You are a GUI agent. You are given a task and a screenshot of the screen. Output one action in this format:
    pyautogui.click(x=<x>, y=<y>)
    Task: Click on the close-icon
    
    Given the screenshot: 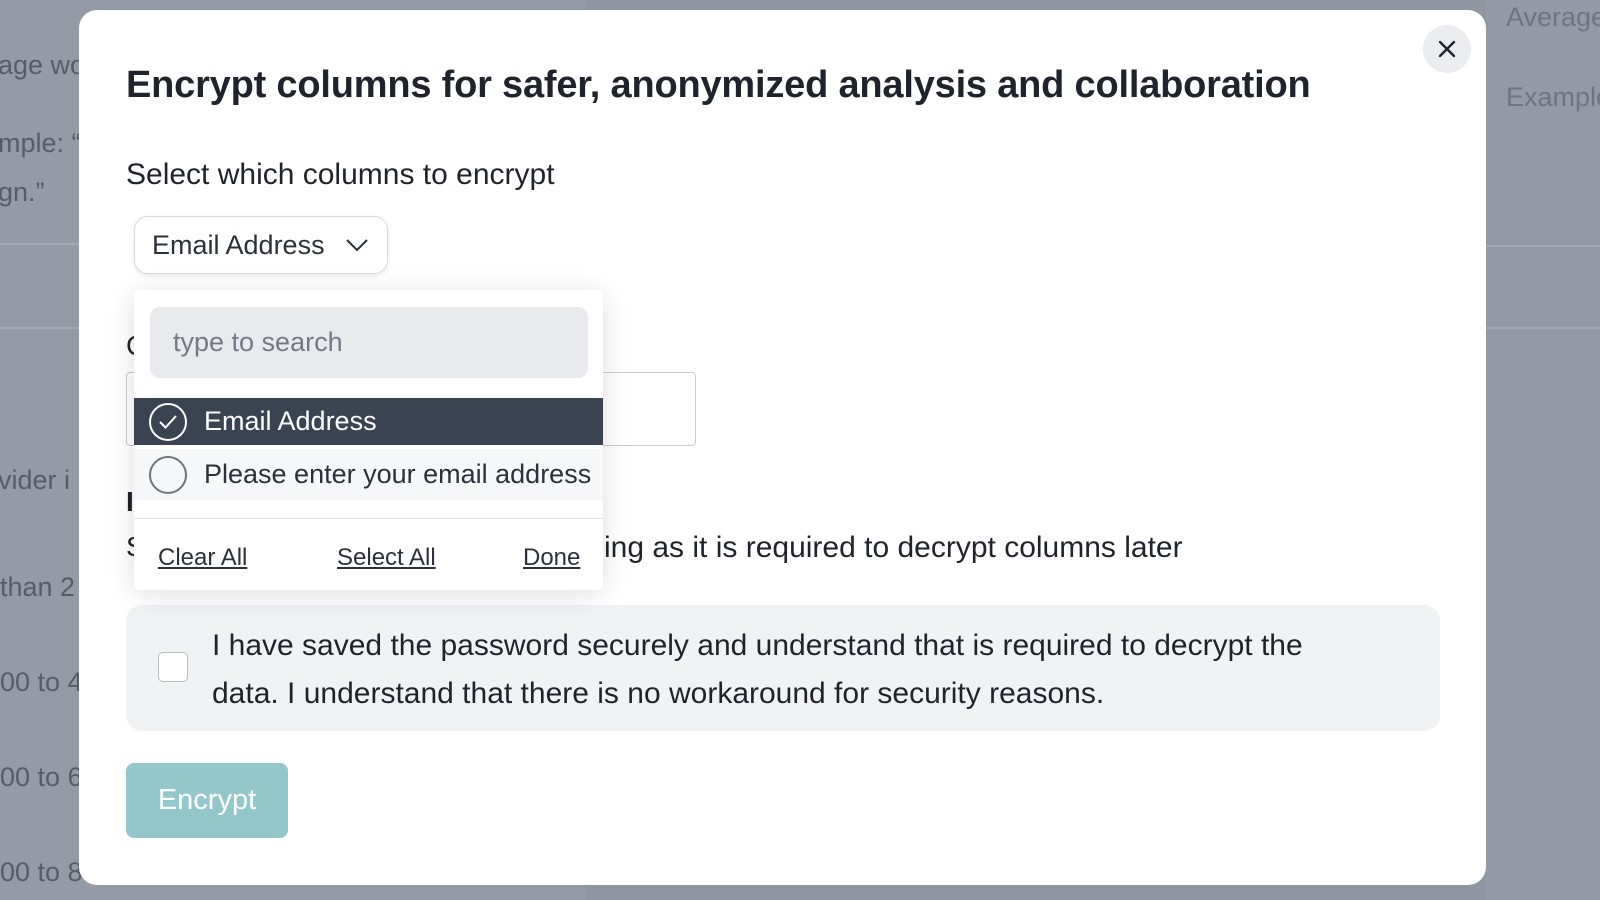 What is the action you would take?
    pyautogui.click(x=1447, y=49)
    